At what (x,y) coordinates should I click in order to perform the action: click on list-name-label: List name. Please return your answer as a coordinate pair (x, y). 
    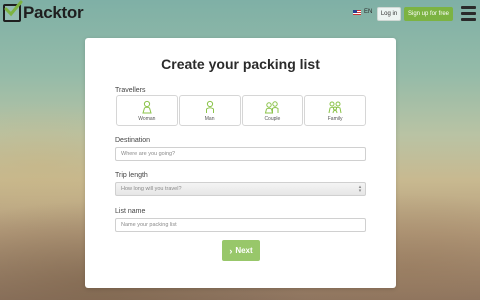
    Looking at the image, I should click on (130, 211).